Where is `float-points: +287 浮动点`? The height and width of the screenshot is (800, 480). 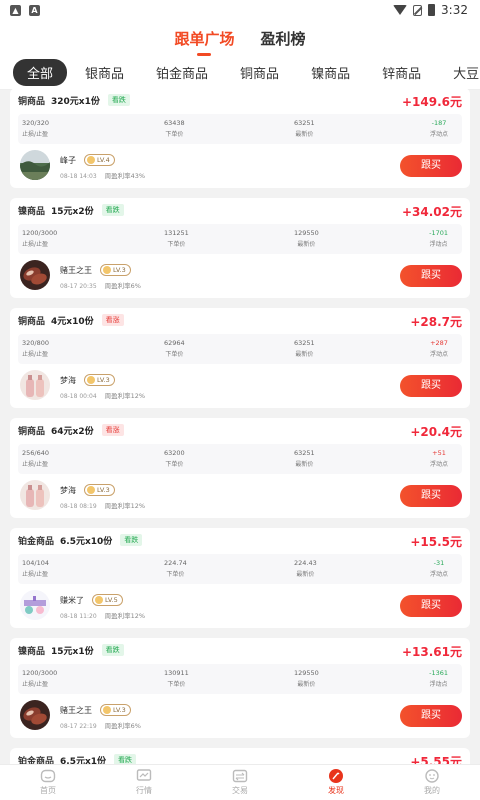 float-points: +287 浮动点 is located at coordinates (438, 348).